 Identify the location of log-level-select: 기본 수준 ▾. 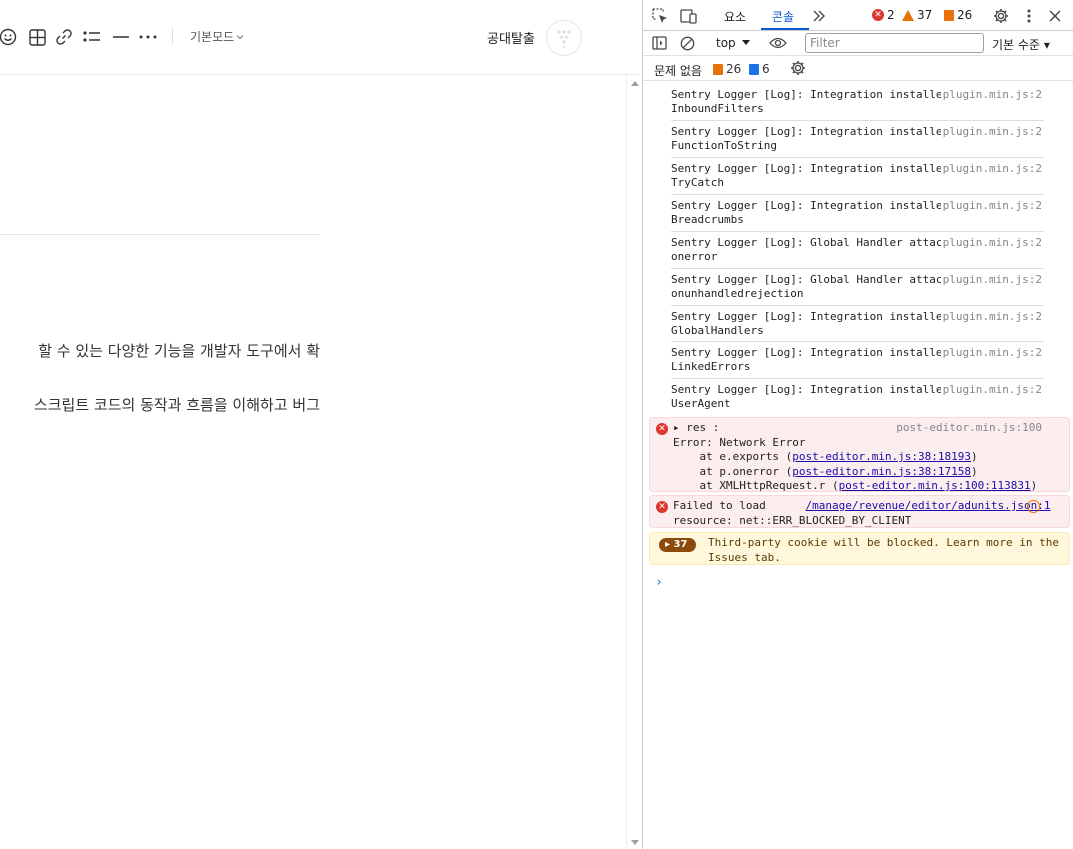
(1021, 44).